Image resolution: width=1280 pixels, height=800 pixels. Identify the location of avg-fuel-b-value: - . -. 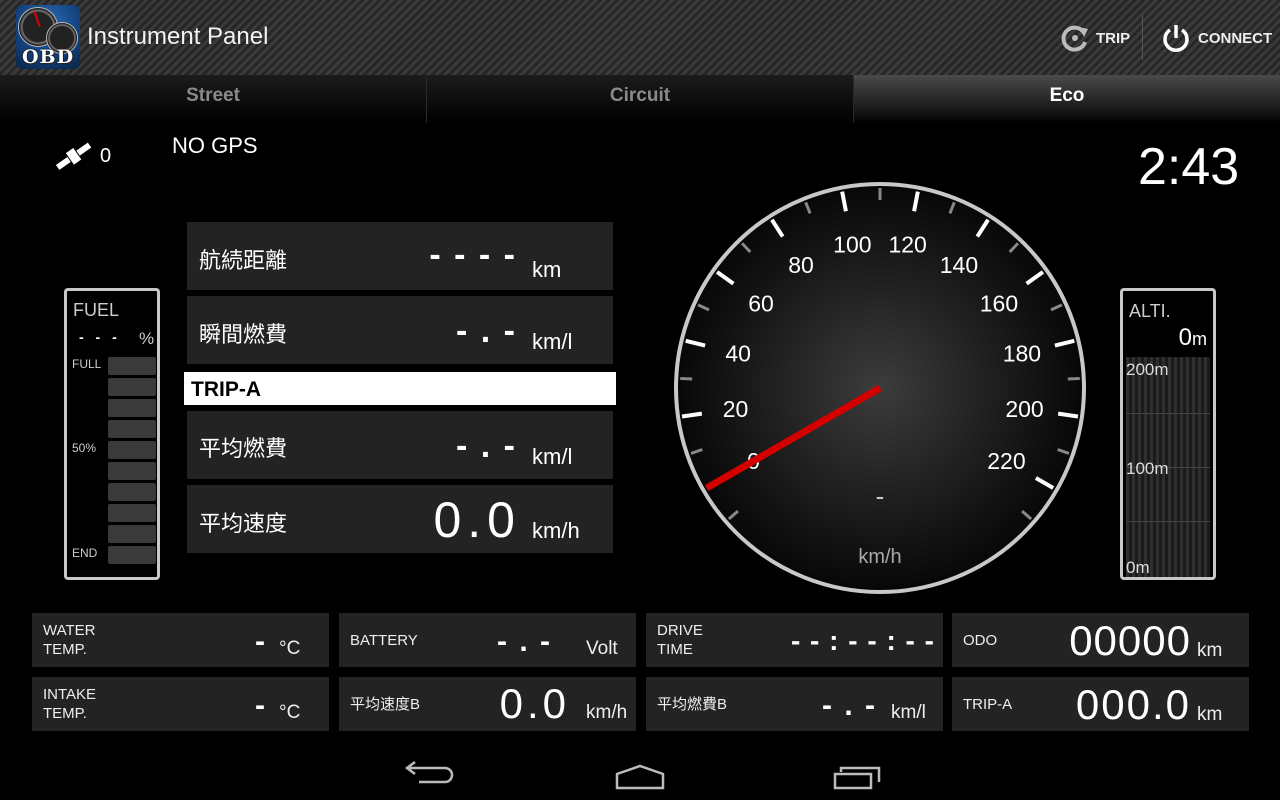
(849, 705).